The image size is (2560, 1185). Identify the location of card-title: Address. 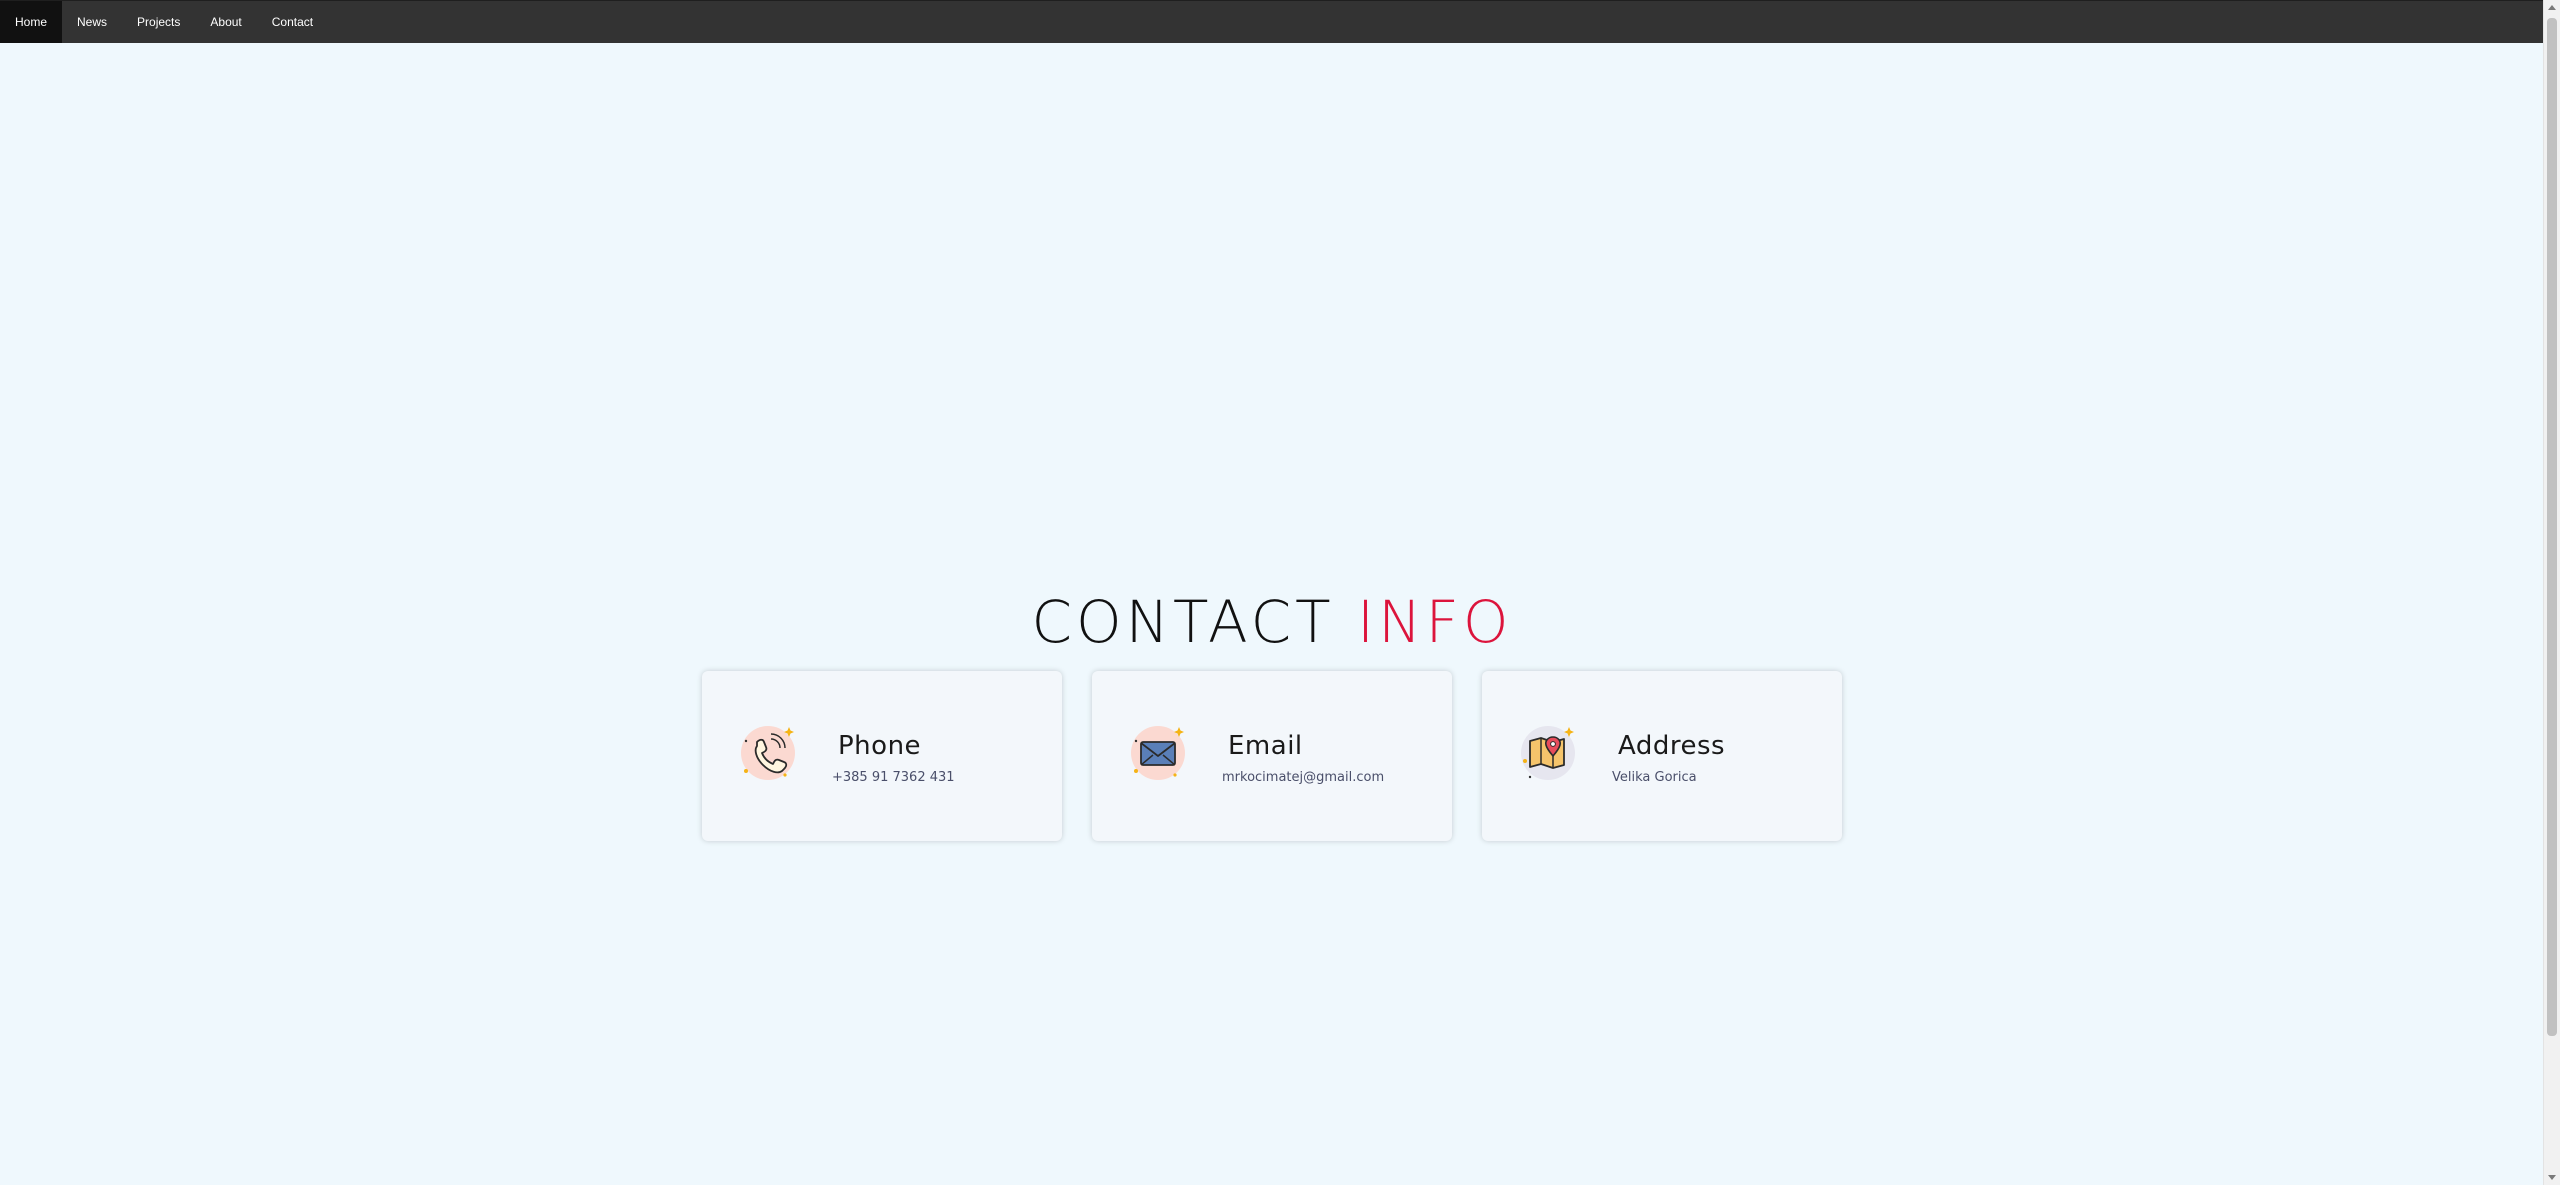
(1672, 746).